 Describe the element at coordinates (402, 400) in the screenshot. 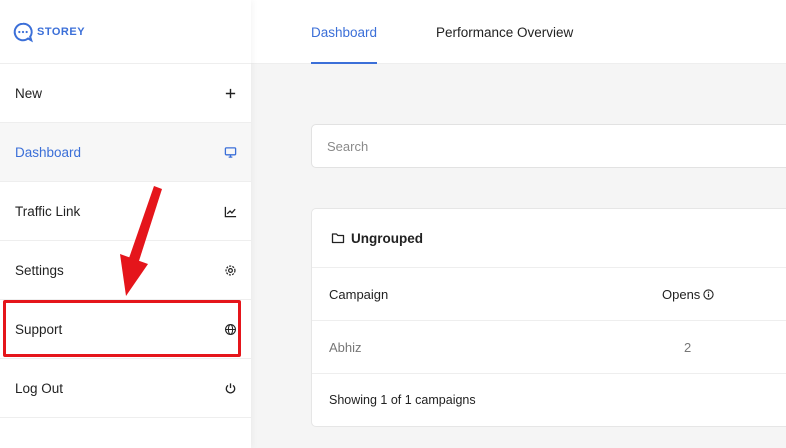

I see `pagination-summary-text: Showing 1 of 1 campaigns` at that location.